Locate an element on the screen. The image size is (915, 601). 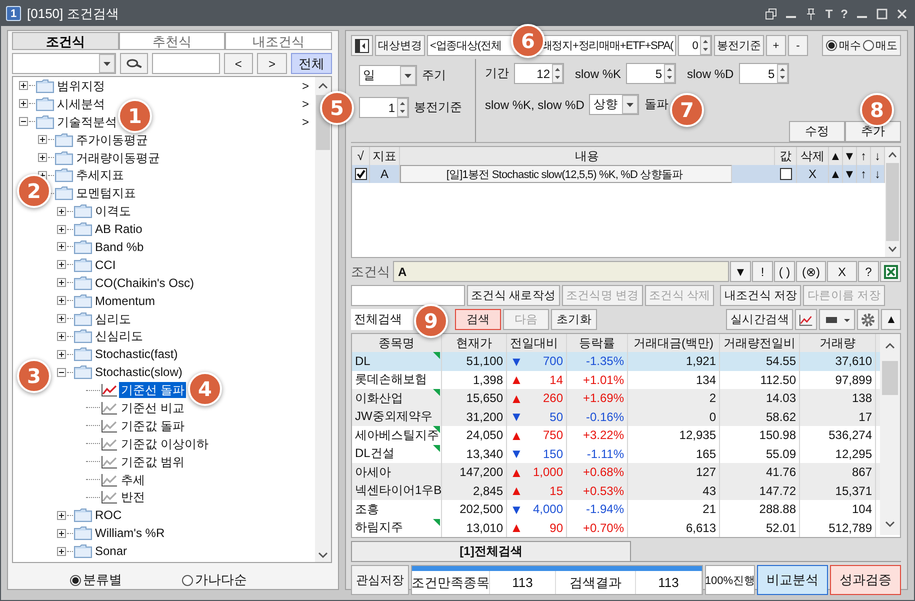
result-row: 넥센타이어1우B 2,845 ▲ 15 +0.53% 43 147.72 15,371 is located at coordinates (616, 491).